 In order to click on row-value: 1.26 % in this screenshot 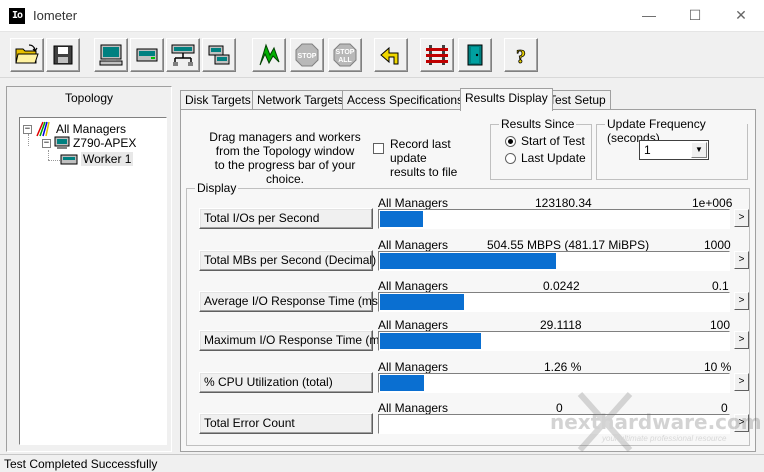, I will do `click(563, 367)`.